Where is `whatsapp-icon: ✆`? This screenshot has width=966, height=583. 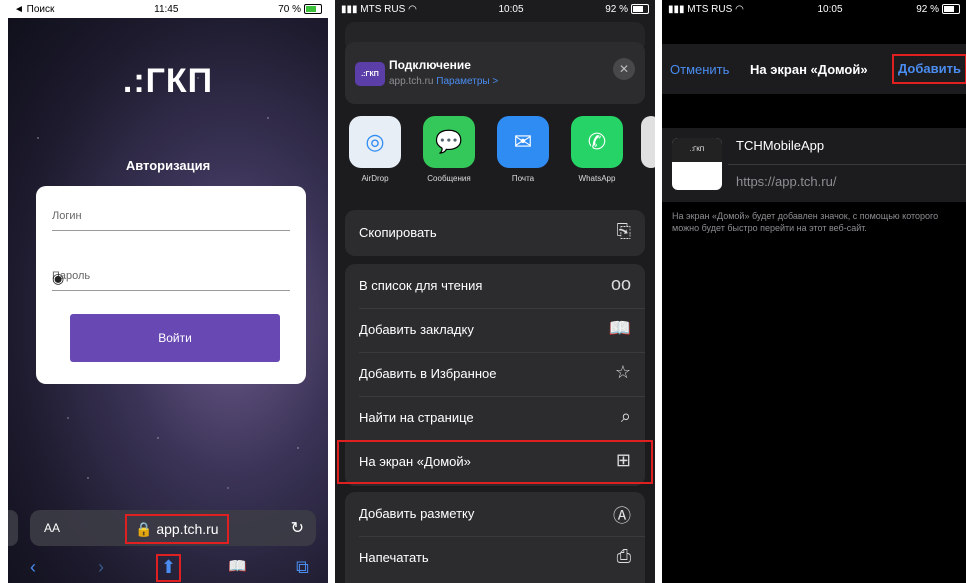 whatsapp-icon: ✆ is located at coordinates (597, 142).